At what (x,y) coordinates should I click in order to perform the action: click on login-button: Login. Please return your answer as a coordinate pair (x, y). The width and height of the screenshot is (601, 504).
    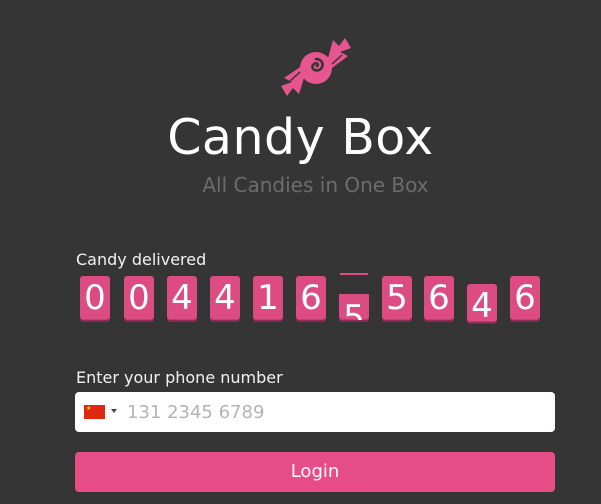
    Looking at the image, I should click on (315, 472).